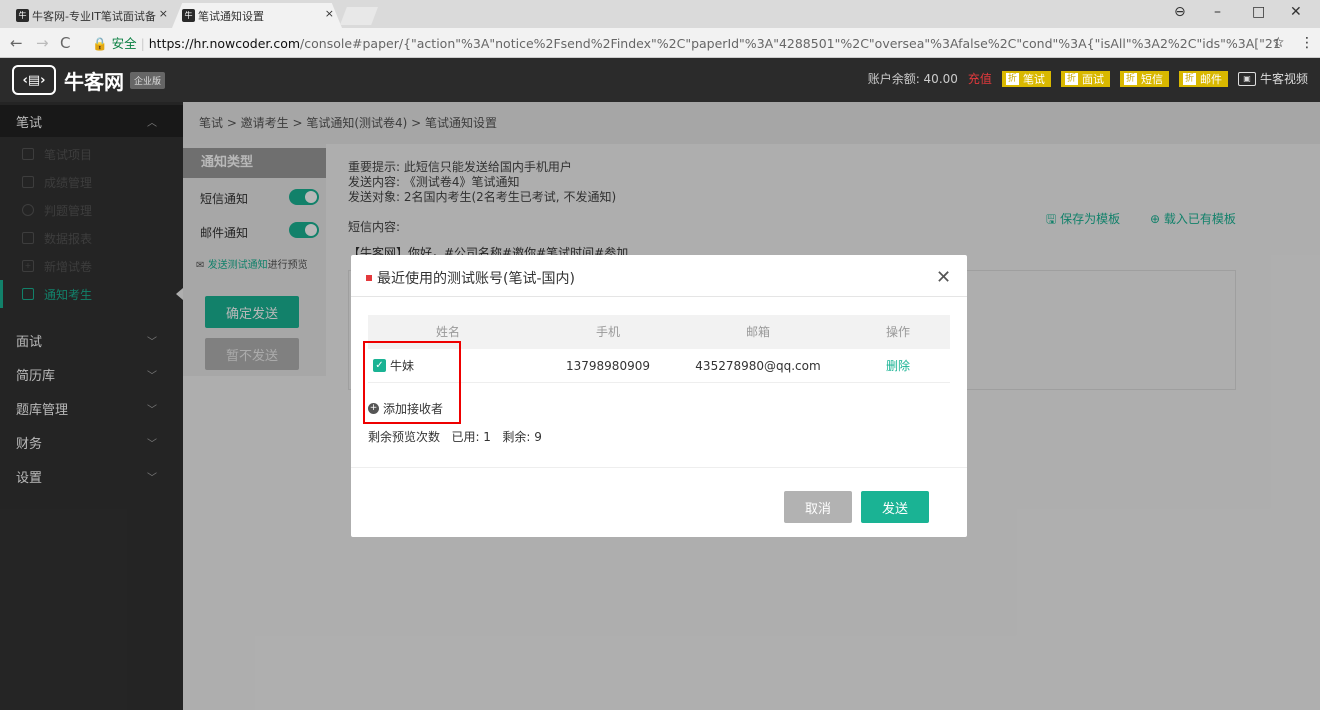  What do you see at coordinates (1258, 12) in the screenshot?
I see `maximize-icon: □` at bounding box center [1258, 12].